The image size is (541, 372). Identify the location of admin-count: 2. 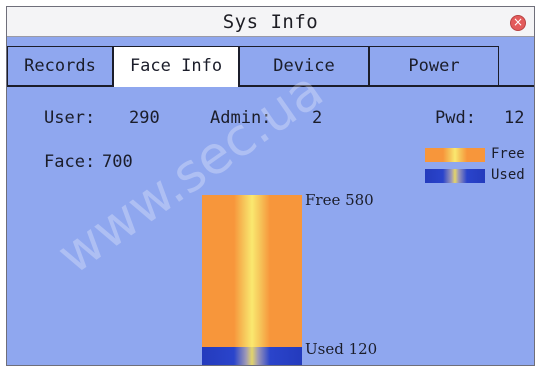
(317, 118).